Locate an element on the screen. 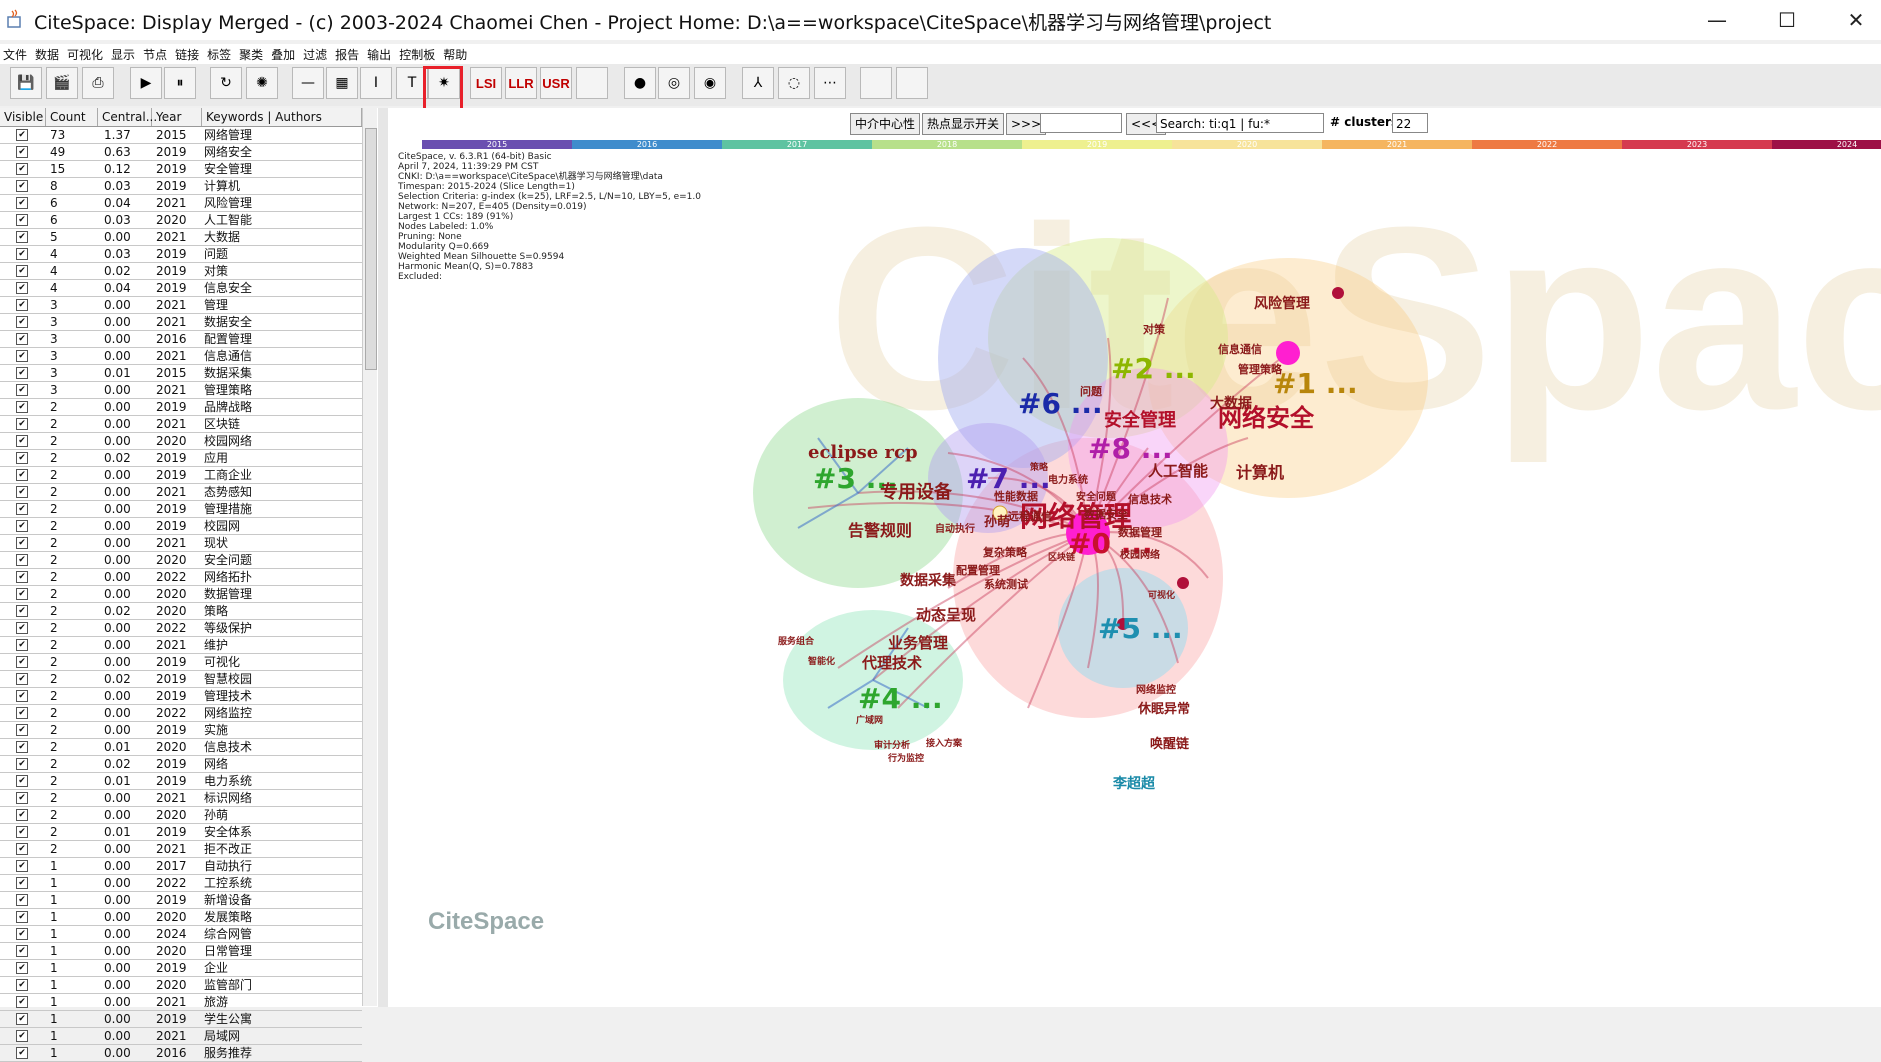 This screenshot has height=1062, width=1881. save-icon: 💾 is located at coordinates (26, 83).